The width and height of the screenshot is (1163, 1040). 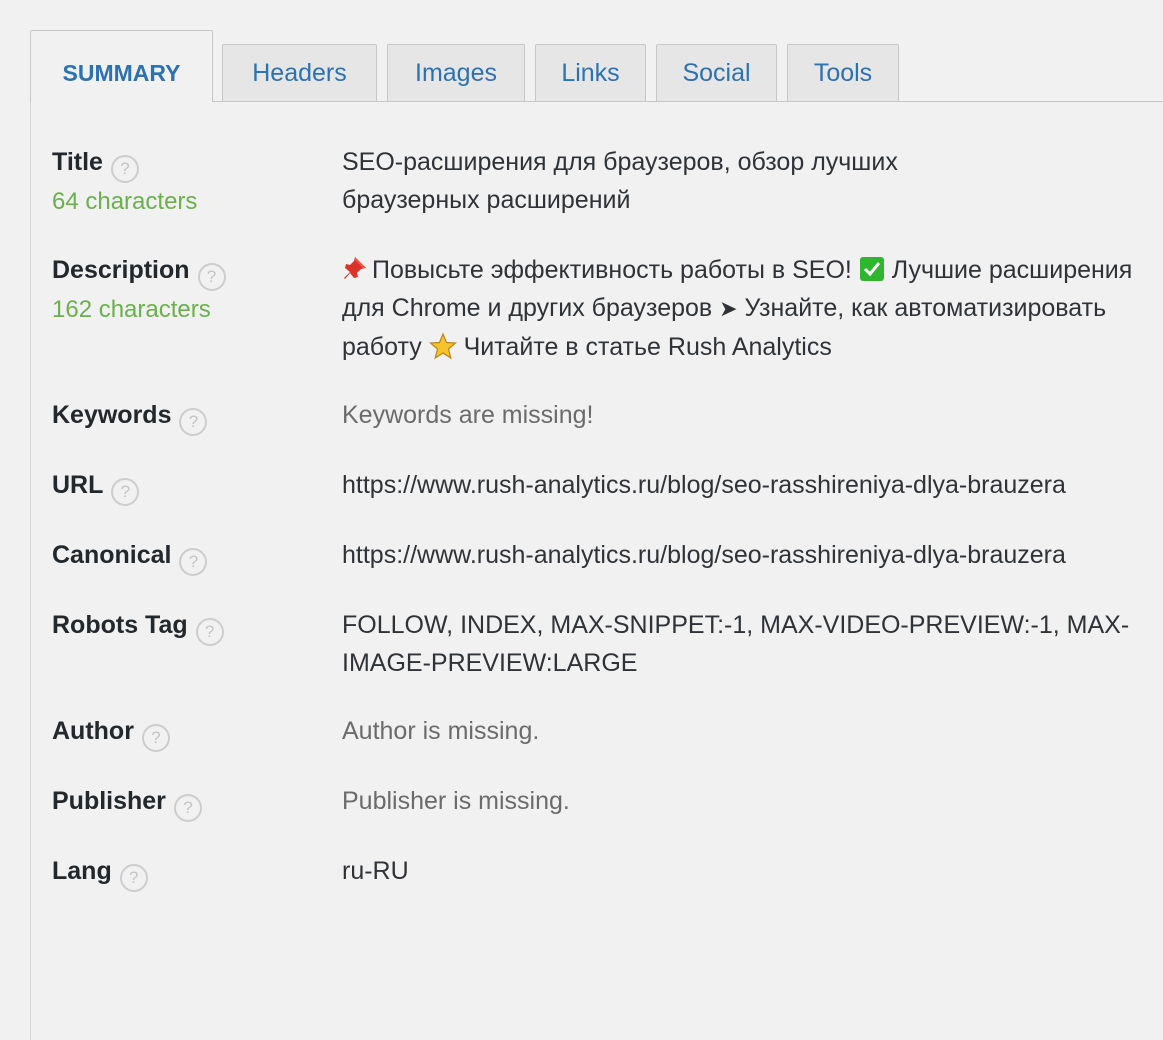 What do you see at coordinates (78, 485) in the screenshot?
I see `url-label: URL` at bounding box center [78, 485].